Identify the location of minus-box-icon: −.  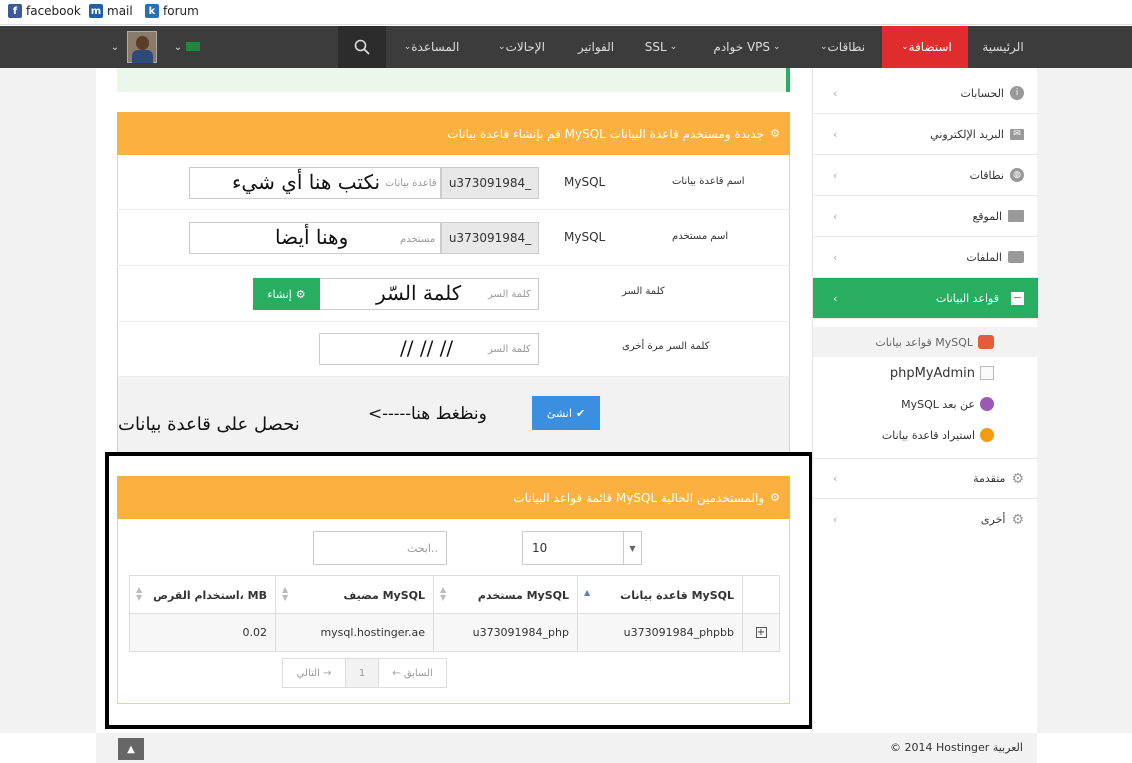
(1017, 297).